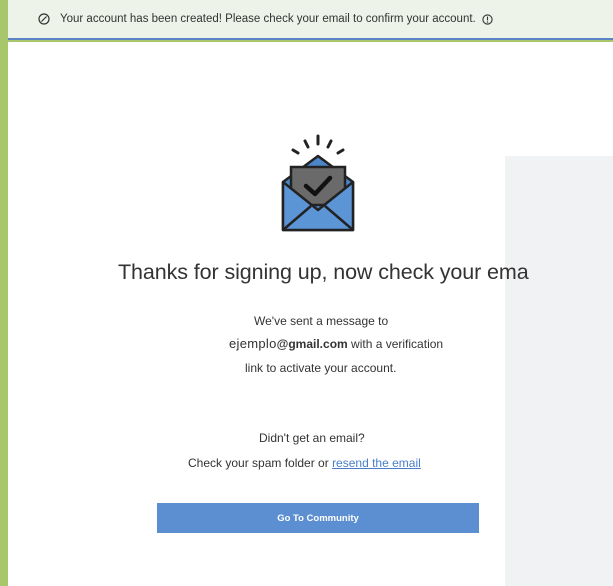 Image resolution: width=613 pixels, height=586 pixels. Describe the element at coordinates (312, 438) in the screenshot. I see `didnt-get-email-text: Didn't get an email?` at that location.